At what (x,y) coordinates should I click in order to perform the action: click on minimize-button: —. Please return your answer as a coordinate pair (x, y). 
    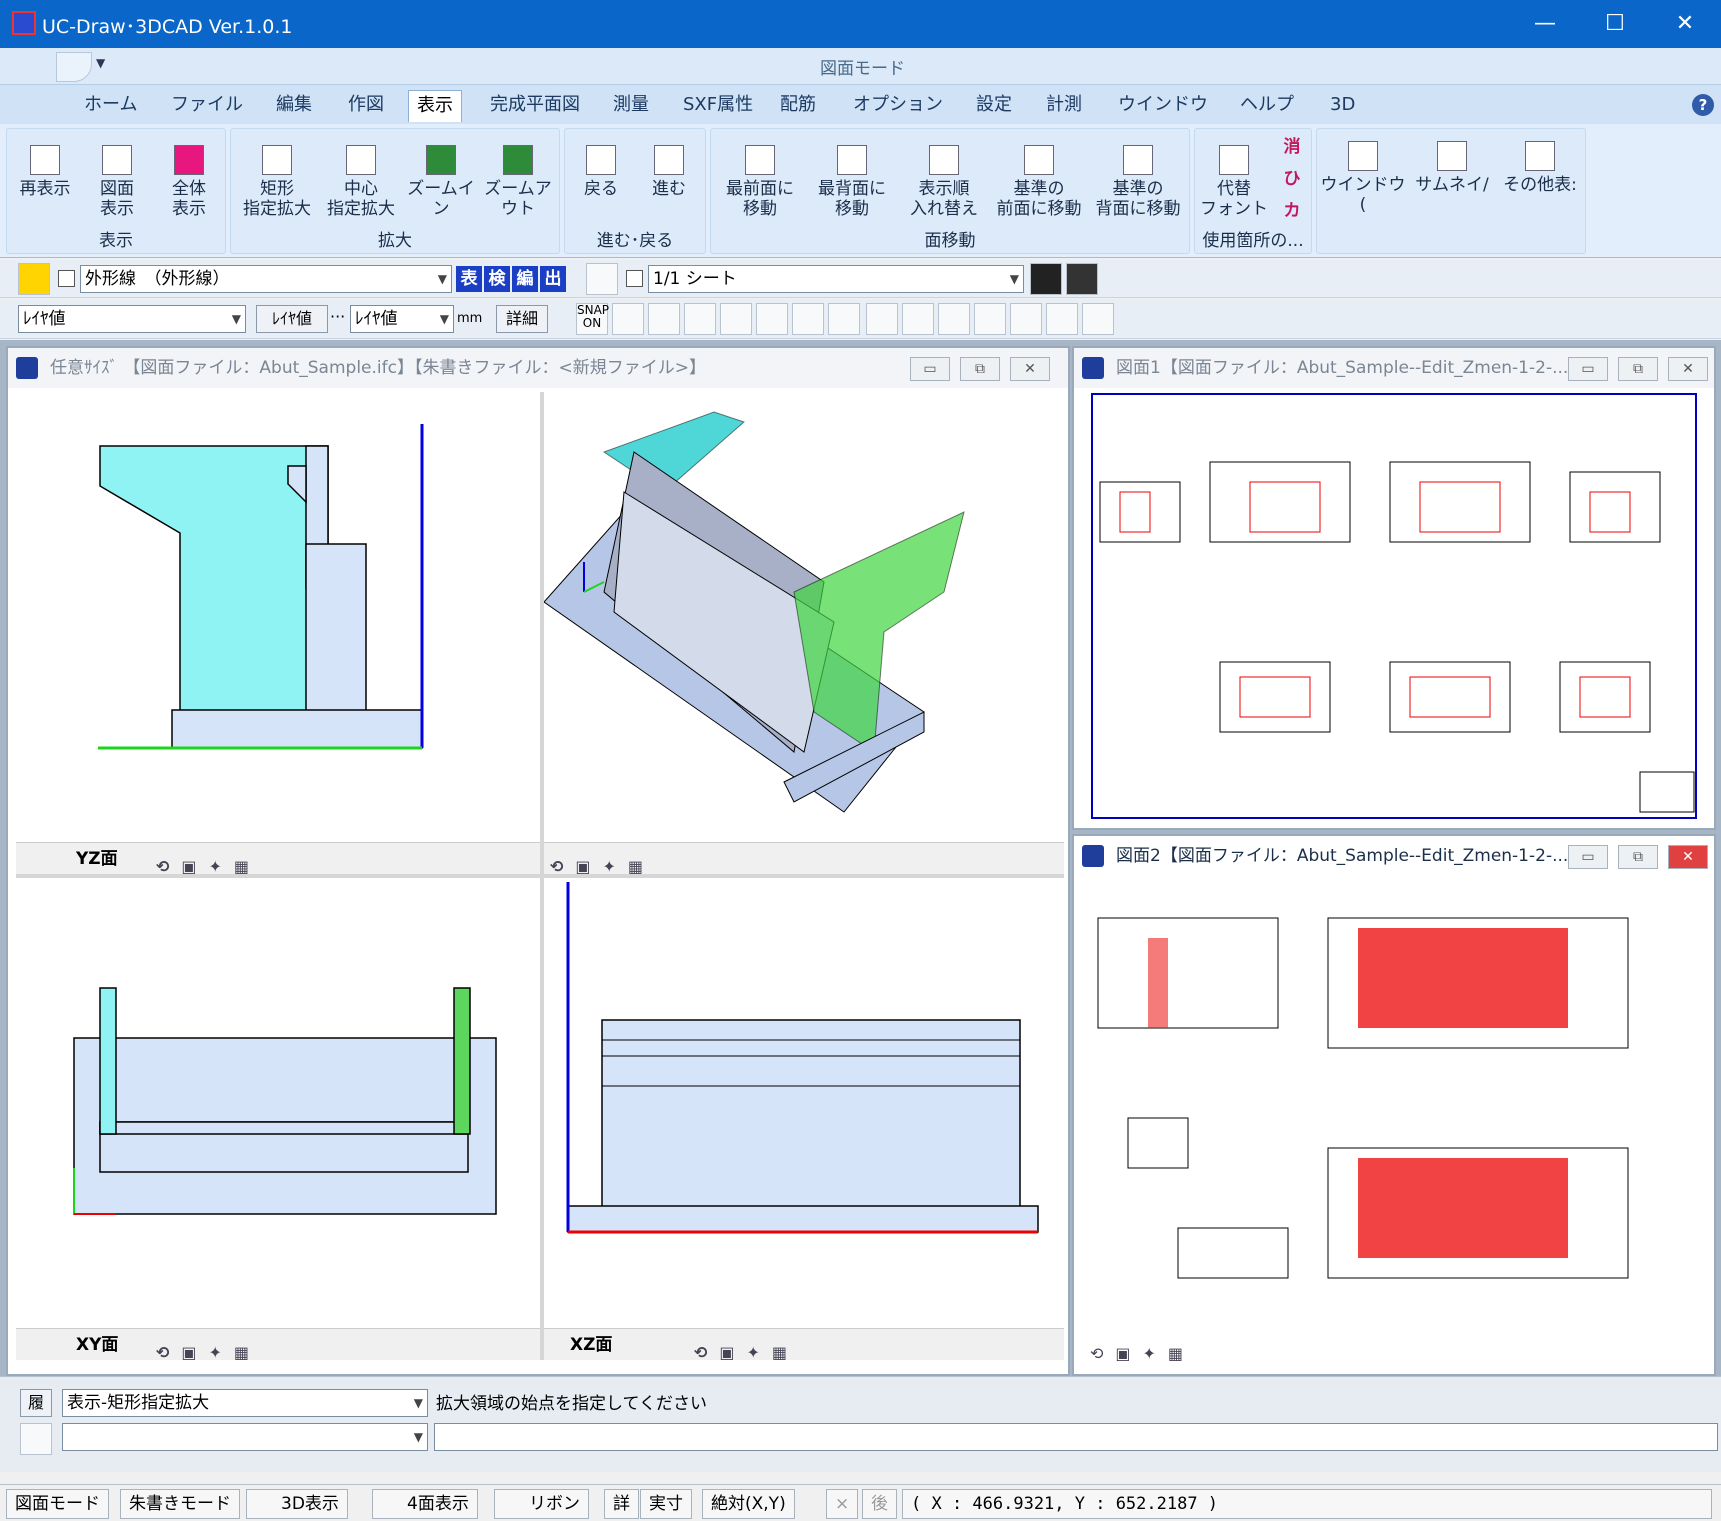
    Looking at the image, I should click on (1545, 24).